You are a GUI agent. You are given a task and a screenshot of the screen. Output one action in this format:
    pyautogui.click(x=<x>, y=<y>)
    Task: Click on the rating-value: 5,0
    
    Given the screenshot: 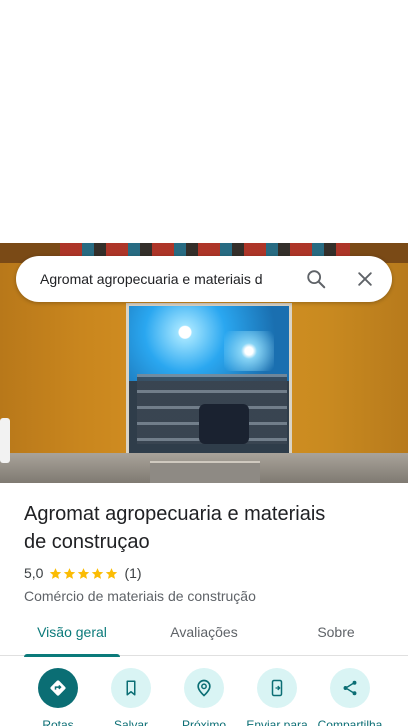 What is the action you would take?
    pyautogui.click(x=34, y=573)
    